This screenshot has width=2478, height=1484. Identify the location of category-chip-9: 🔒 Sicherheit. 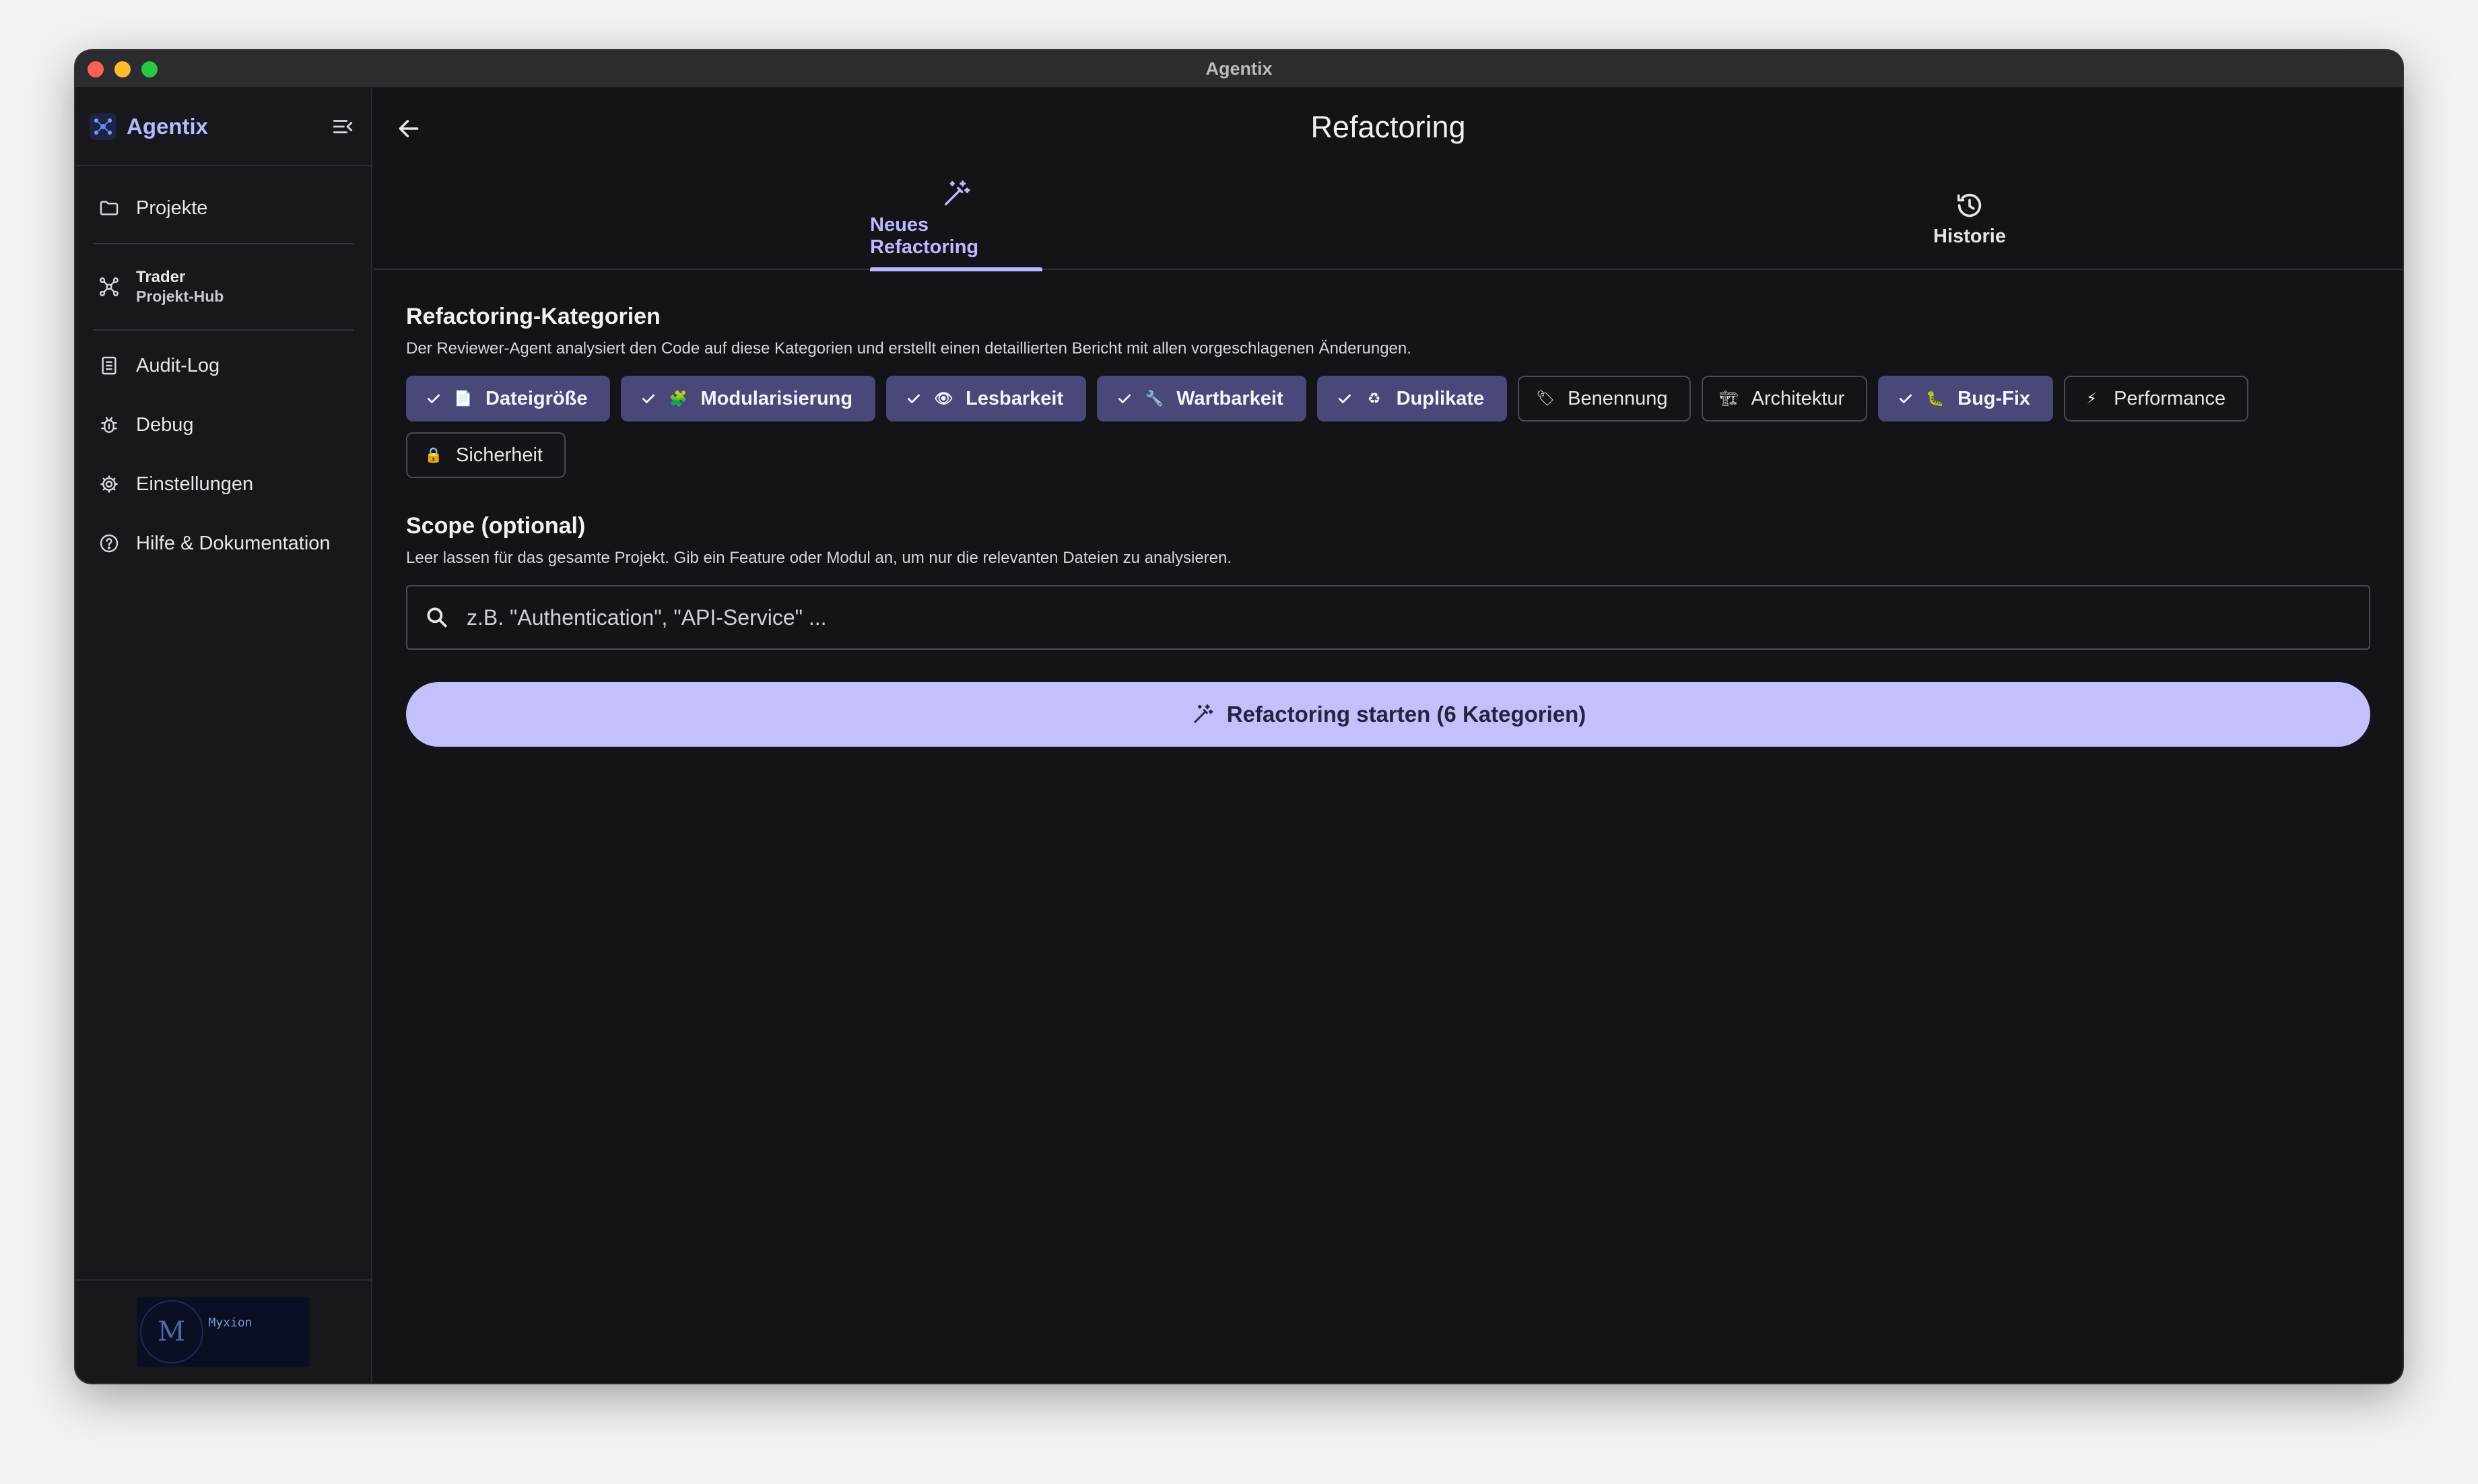
(486, 455).